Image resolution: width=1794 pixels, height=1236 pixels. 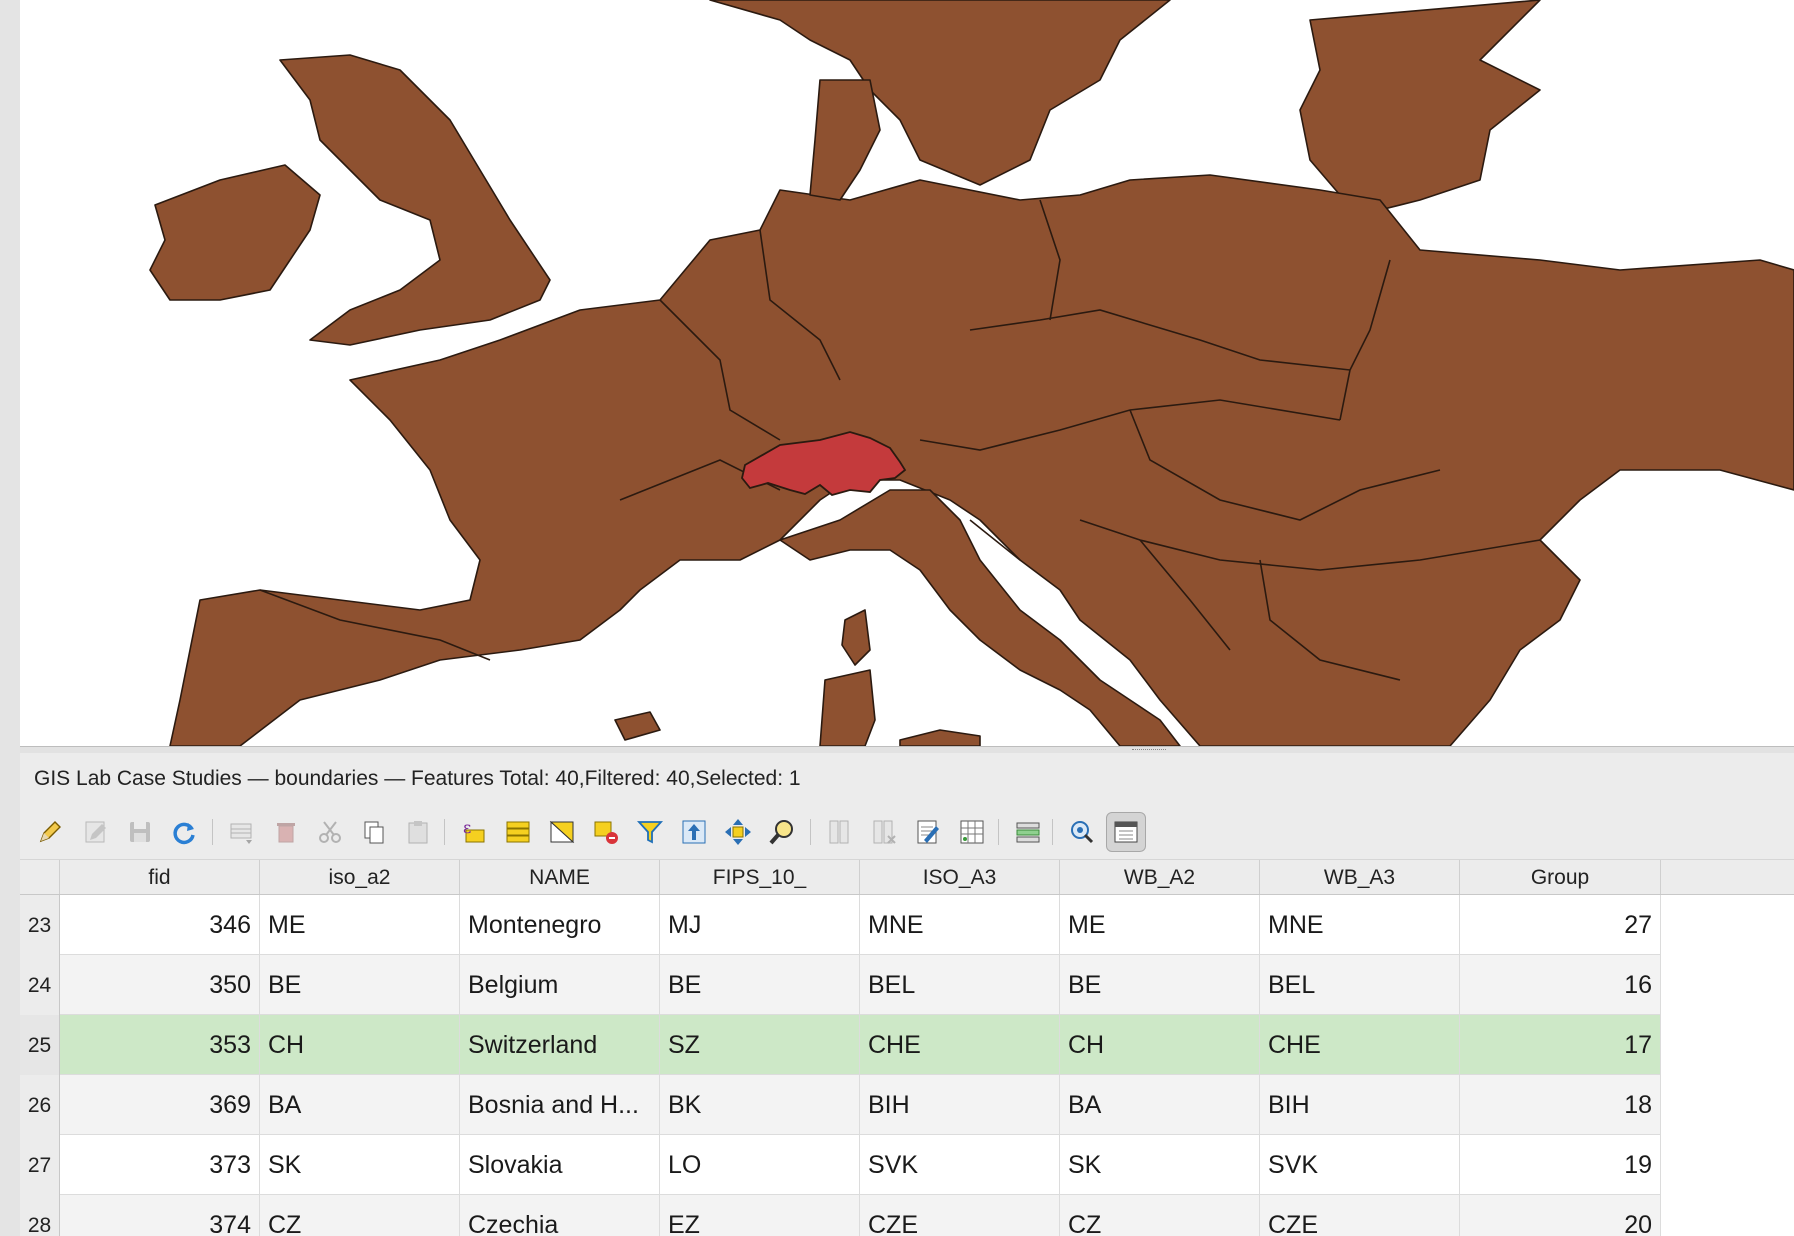 What do you see at coordinates (1160, 925) in the screenshot?
I see `cell-wb-a2: ME` at bounding box center [1160, 925].